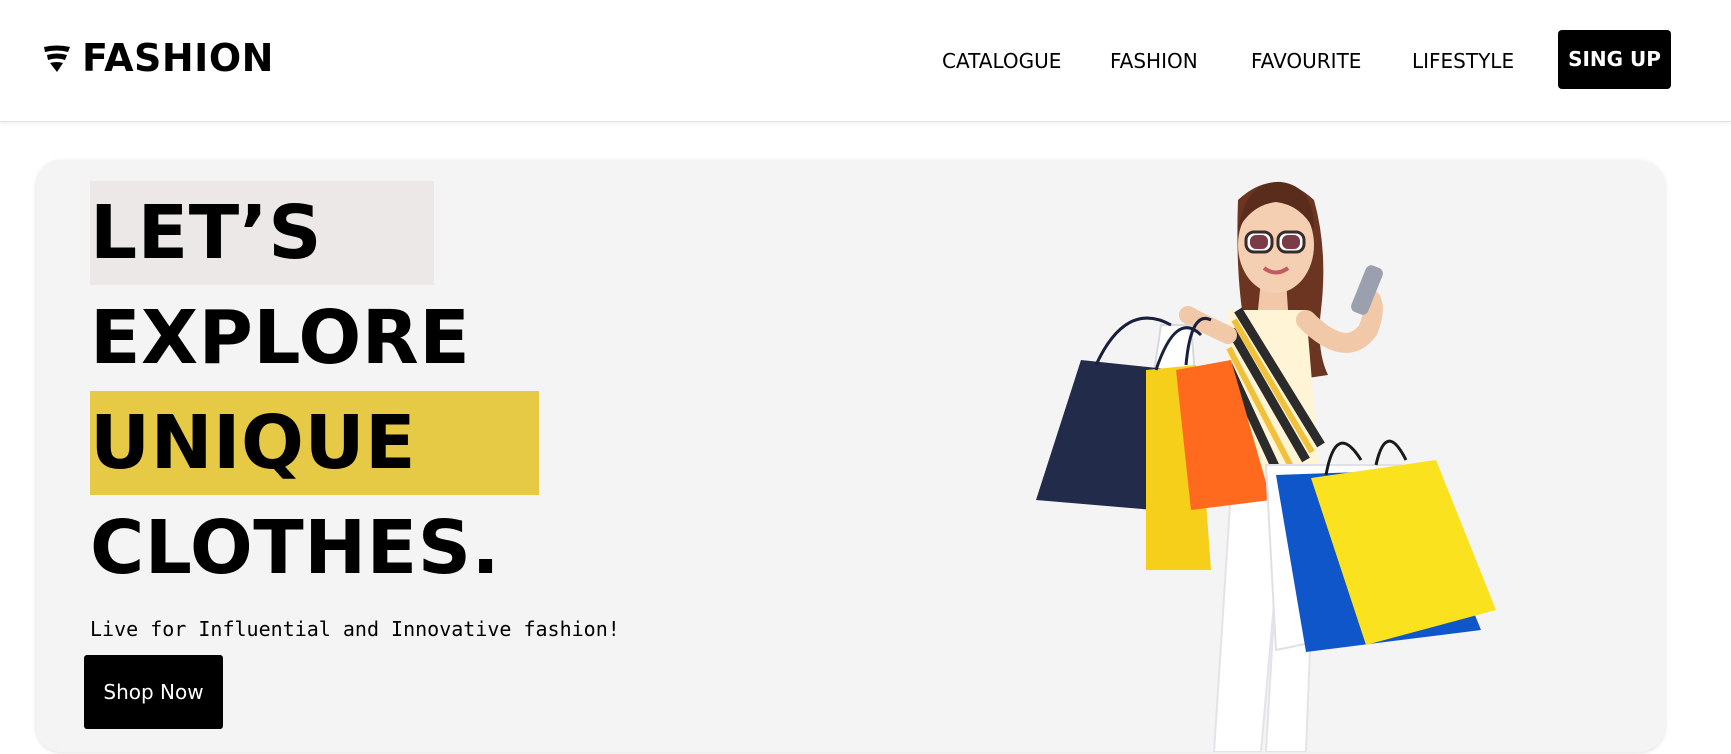  I want to click on brand-name: FASHION, so click(178, 58).